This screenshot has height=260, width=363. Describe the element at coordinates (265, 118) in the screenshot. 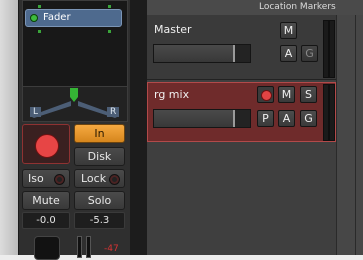

I see `playlist-button: P` at that location.